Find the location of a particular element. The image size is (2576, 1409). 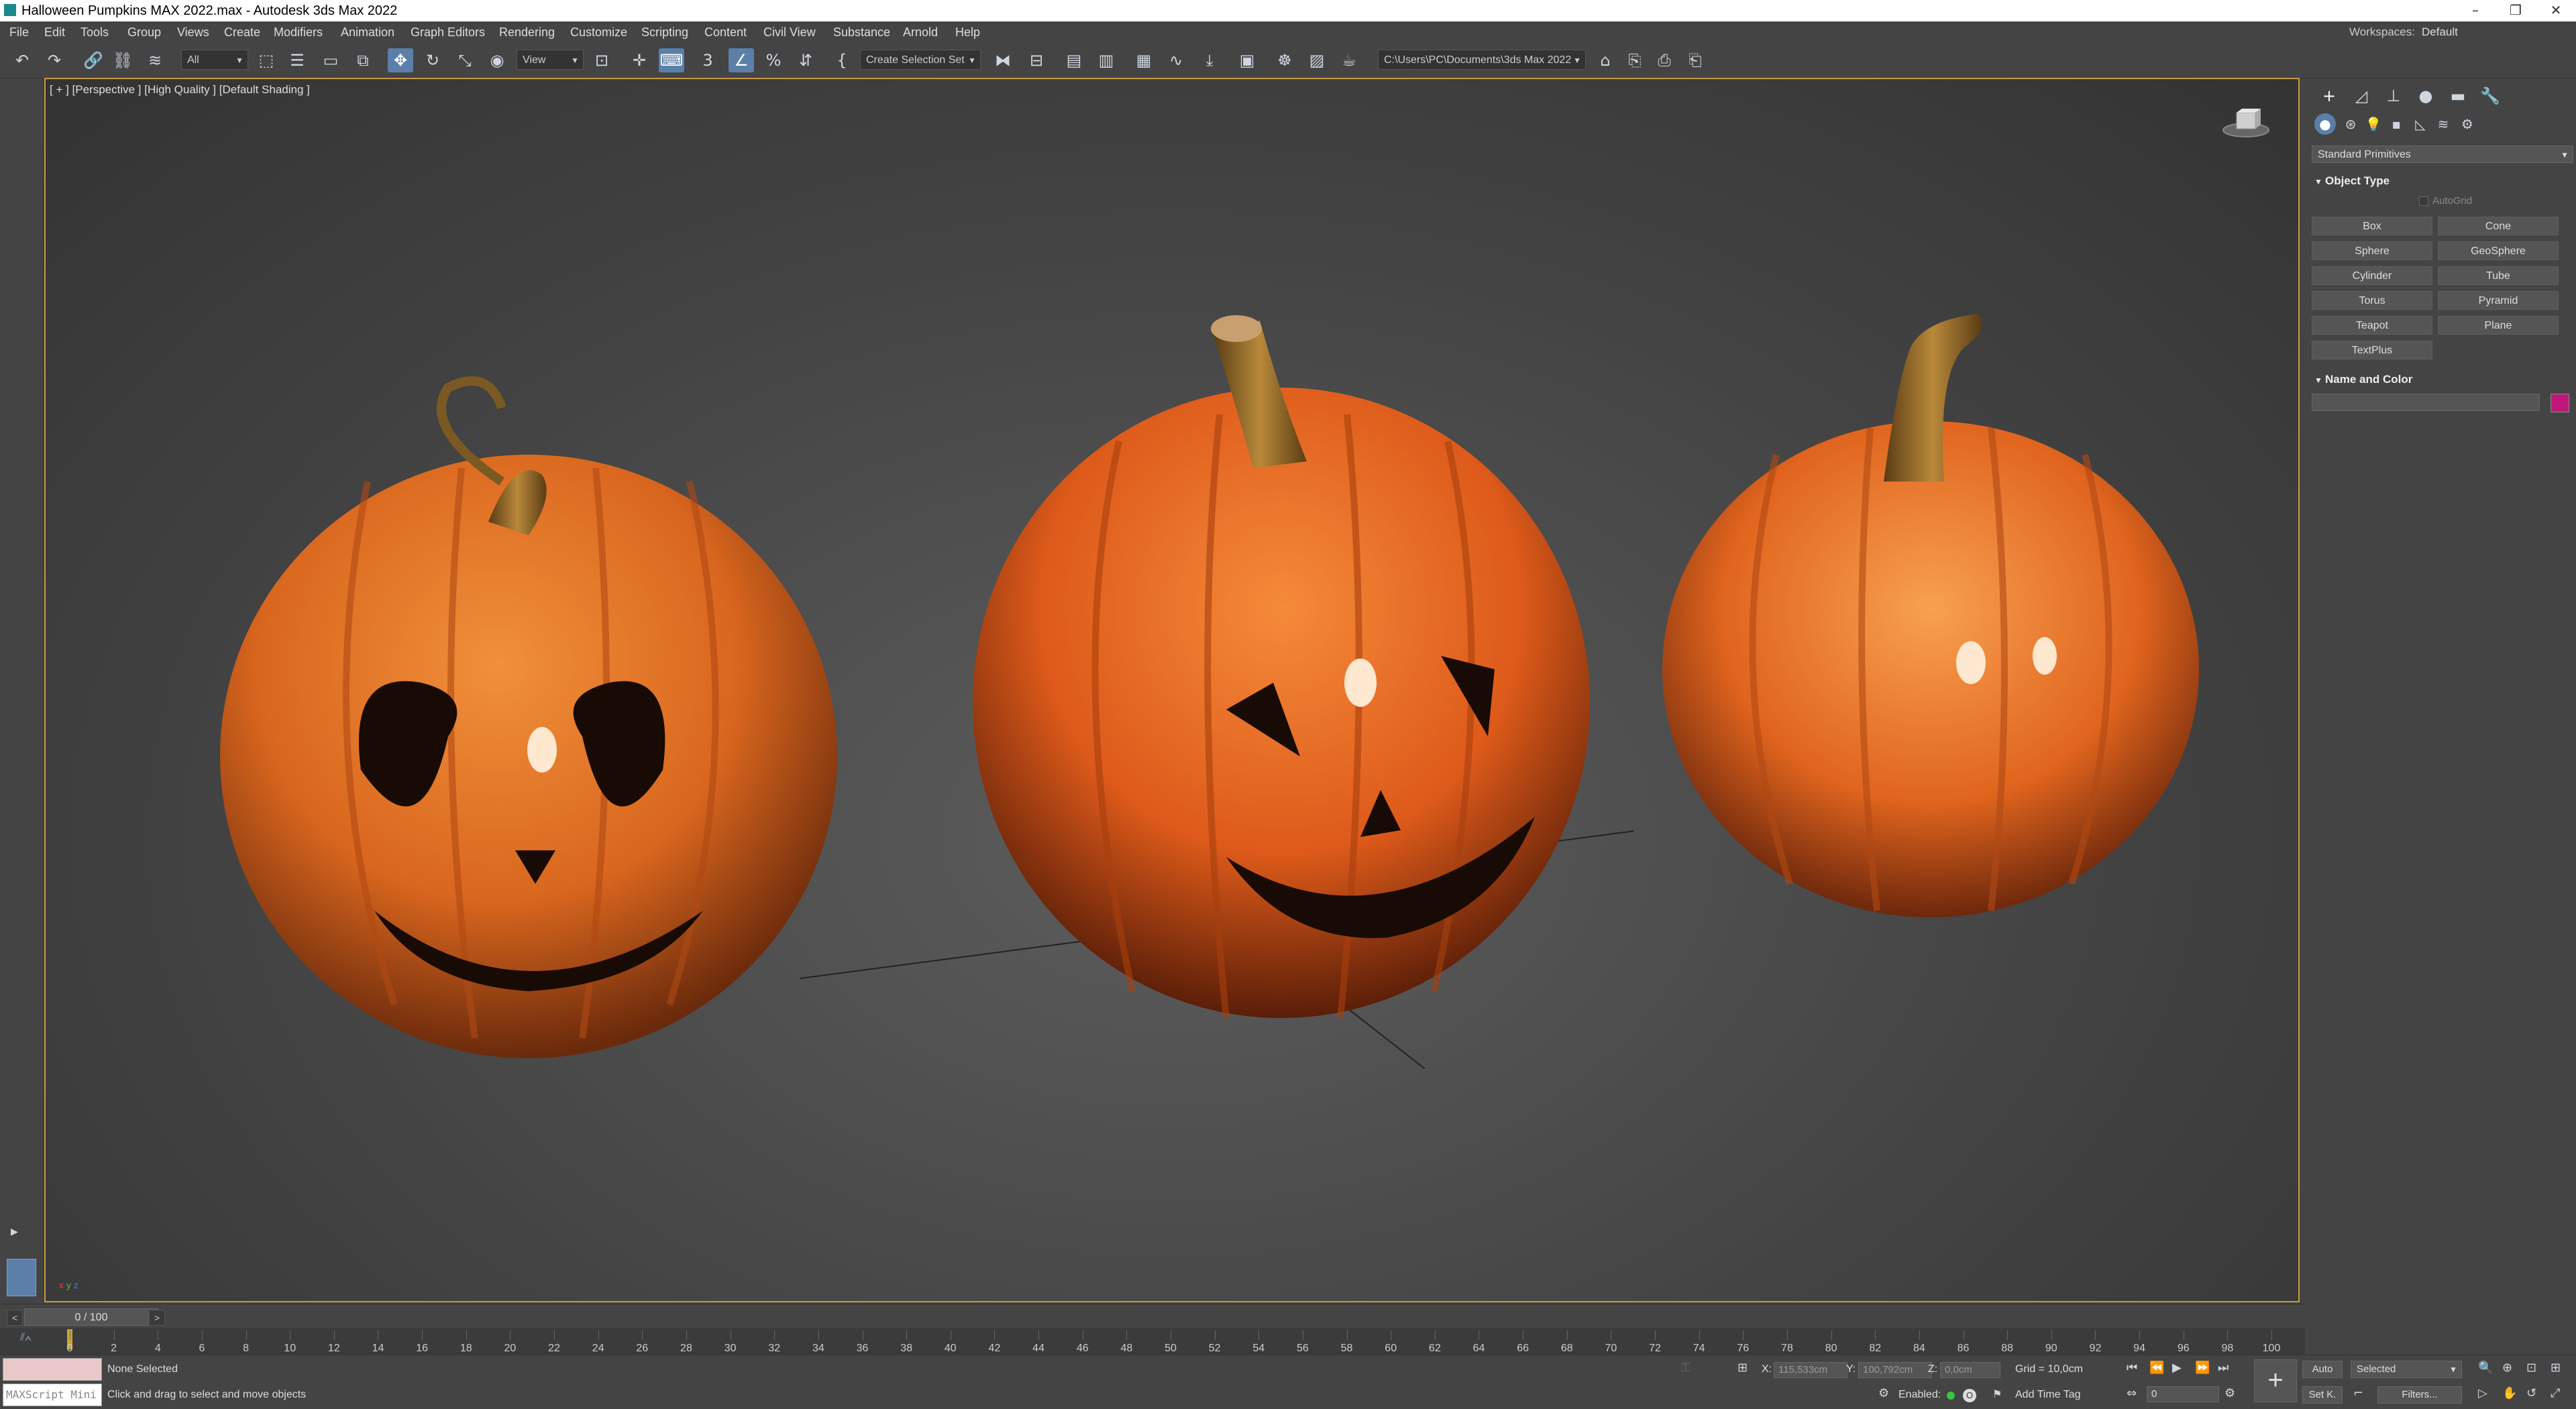

folder-new-icon: ⎙ is located at coordinates (1664, 60).